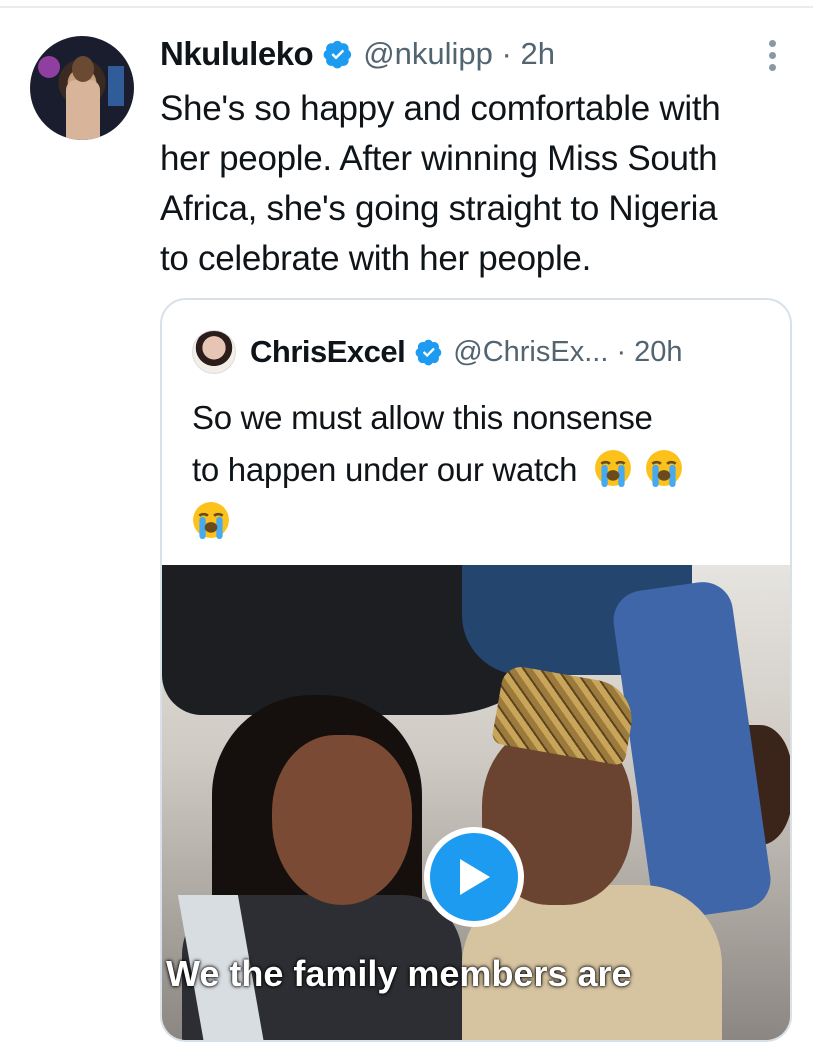 The width and height of the screenshot is (813, 1042). I want to click on tweet-text-line: to celebrate with her people., so click(376, 258).